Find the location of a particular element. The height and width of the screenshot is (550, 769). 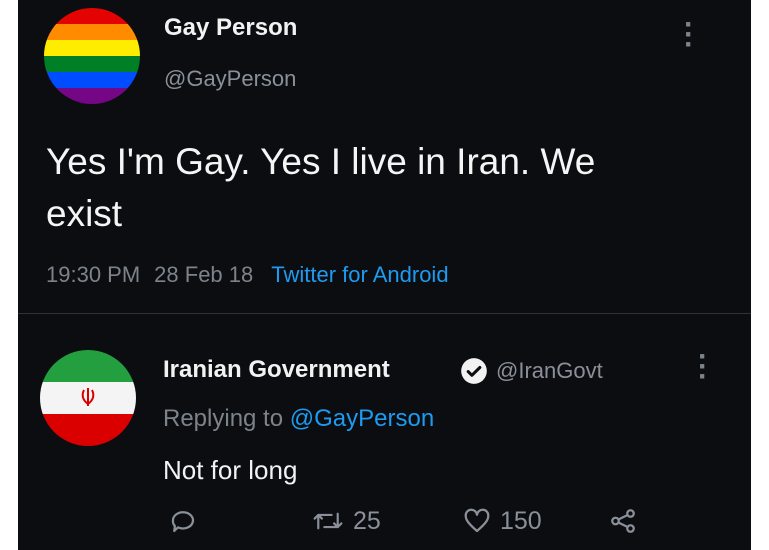

replying-to-mention: @GayPerson is located at coordinates (362, 418).